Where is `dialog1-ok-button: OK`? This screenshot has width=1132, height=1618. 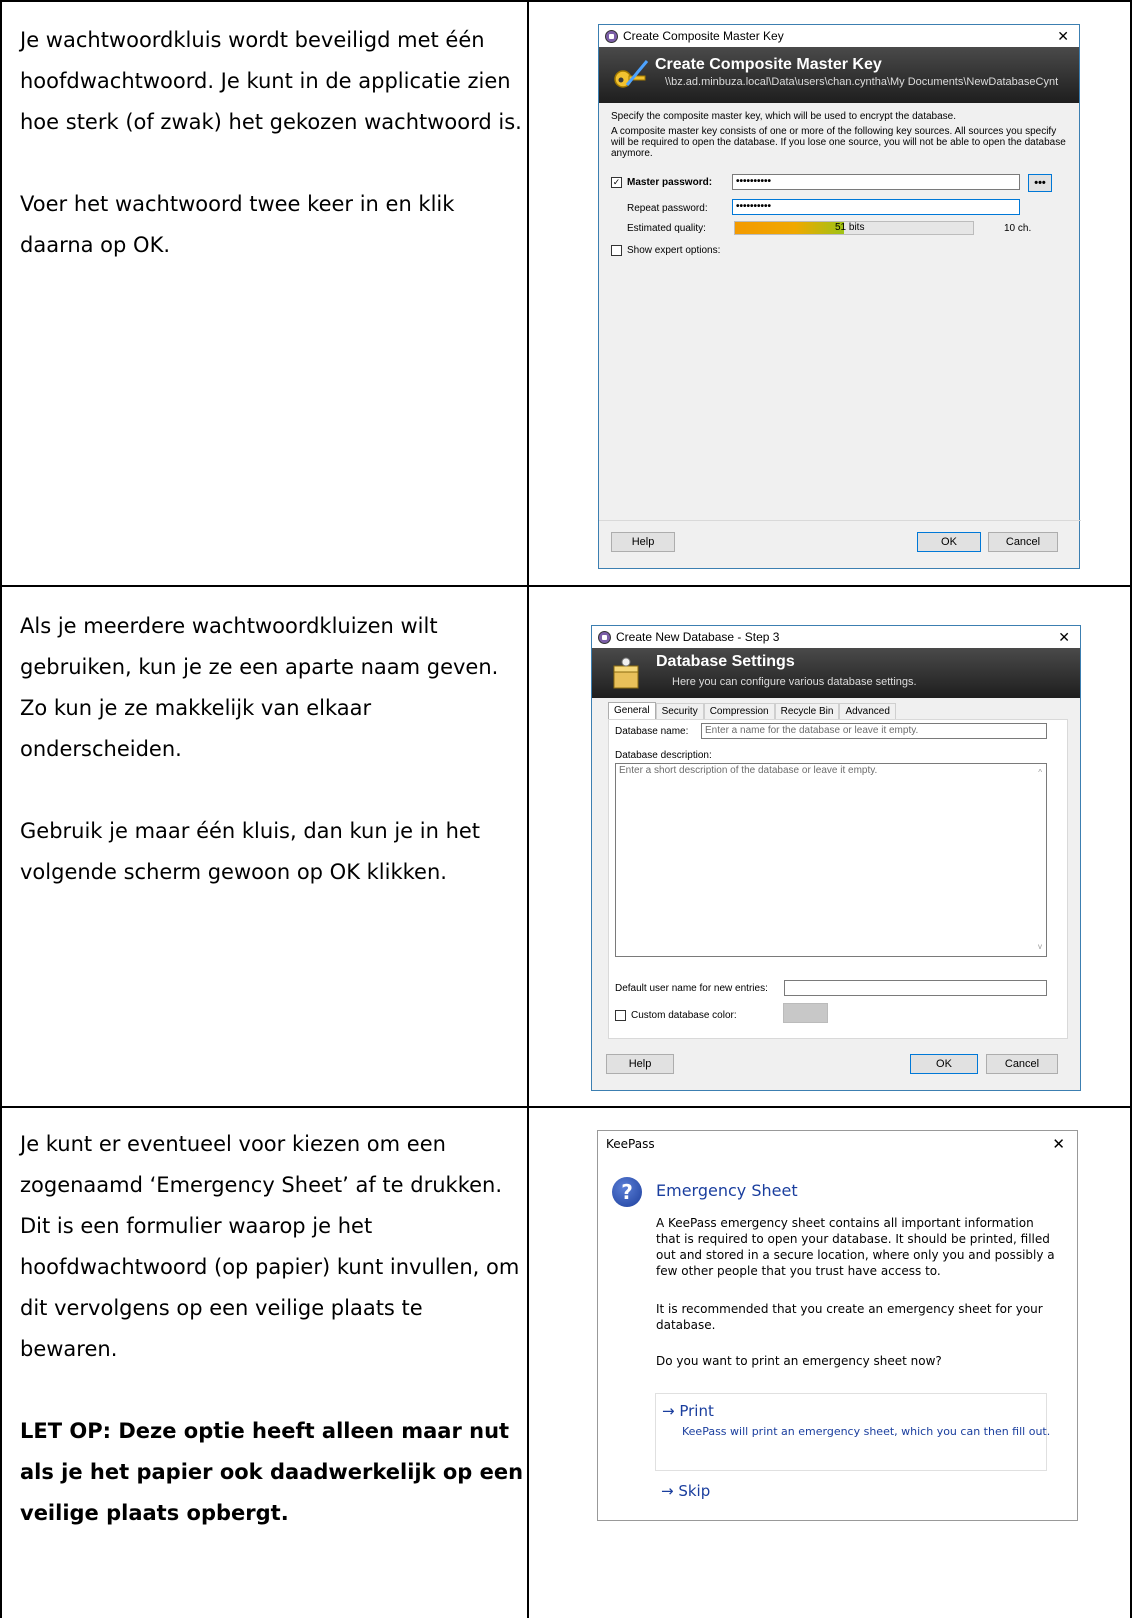
dialog1-ok-button: OK is located at coordinates (949, 542).